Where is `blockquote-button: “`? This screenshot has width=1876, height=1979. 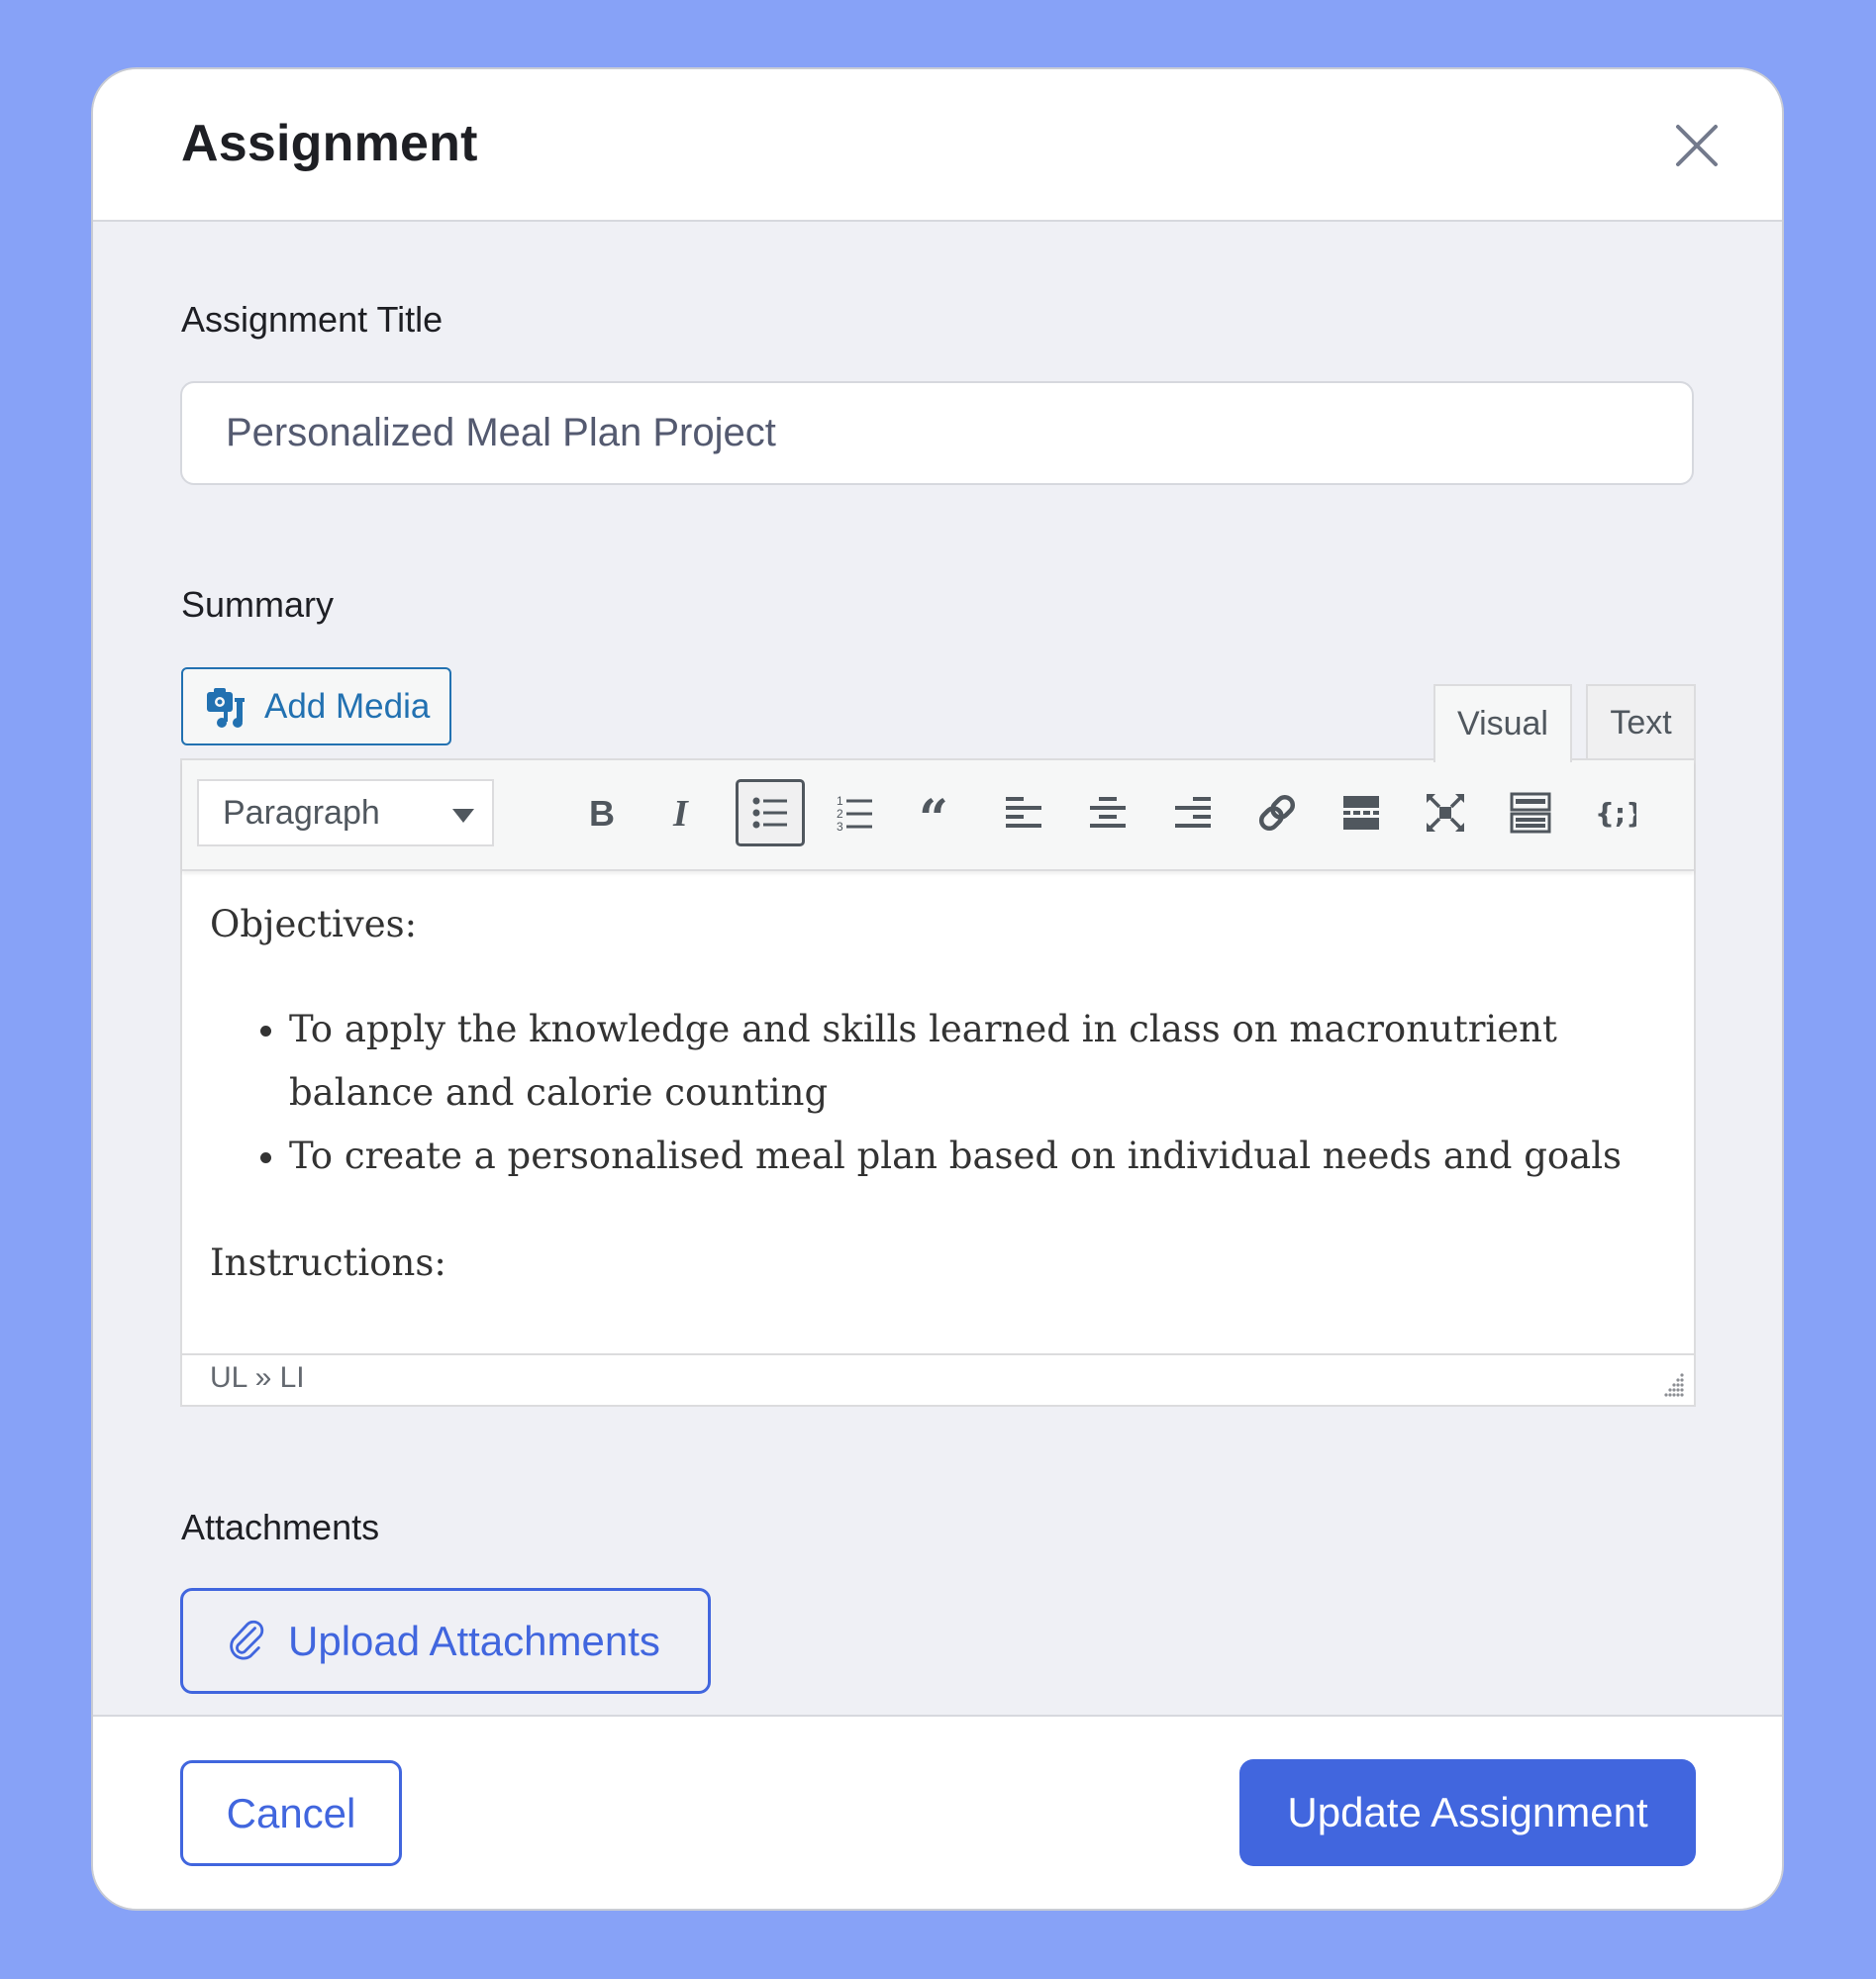 blockquote-button: “ is located at coordinates (939, 812).